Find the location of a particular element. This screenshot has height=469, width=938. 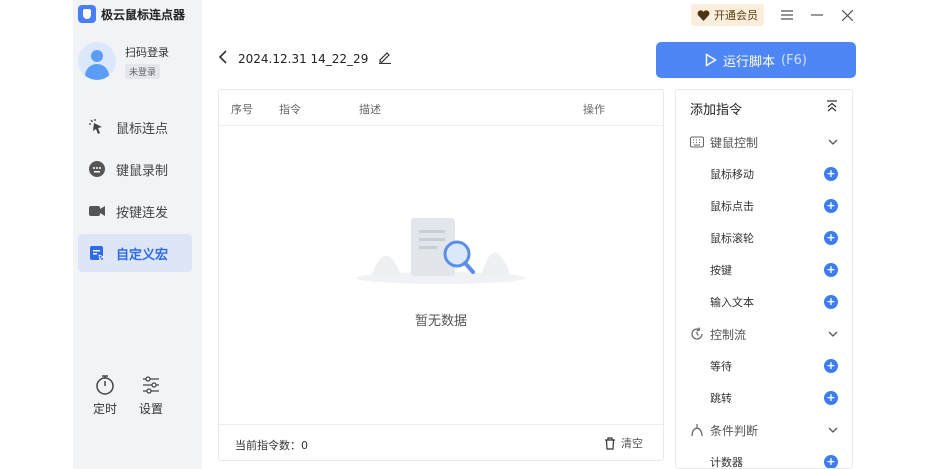

command-item-counter: 计数器 + is located at coordinates (764, 457).